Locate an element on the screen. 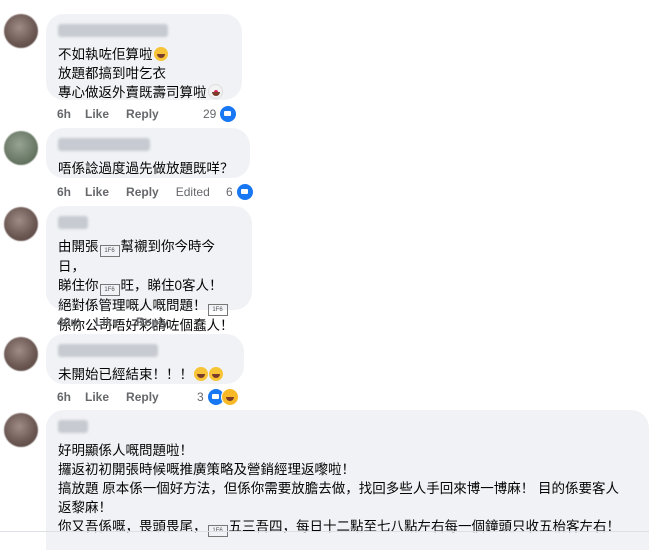 Image resolution: width=649 pixels, height=550 pixels. haha-reaction-icon is located at coordinates (229, 397).